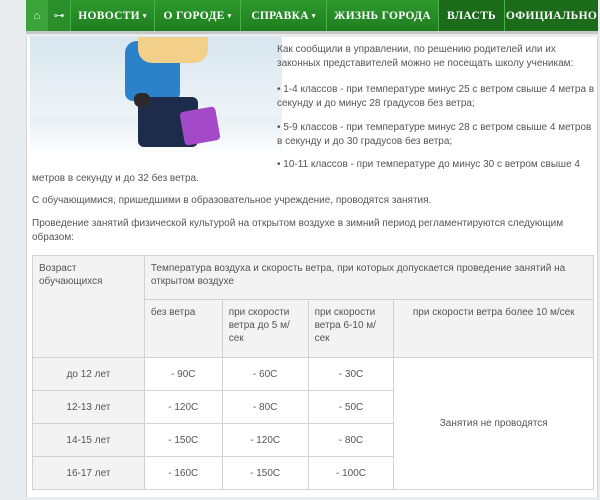 Image resolution: width=600 pixels, height=500 pixels. Describe the element at coordinates (156, 97) in the screenshot. I see `article-photo` at that location.